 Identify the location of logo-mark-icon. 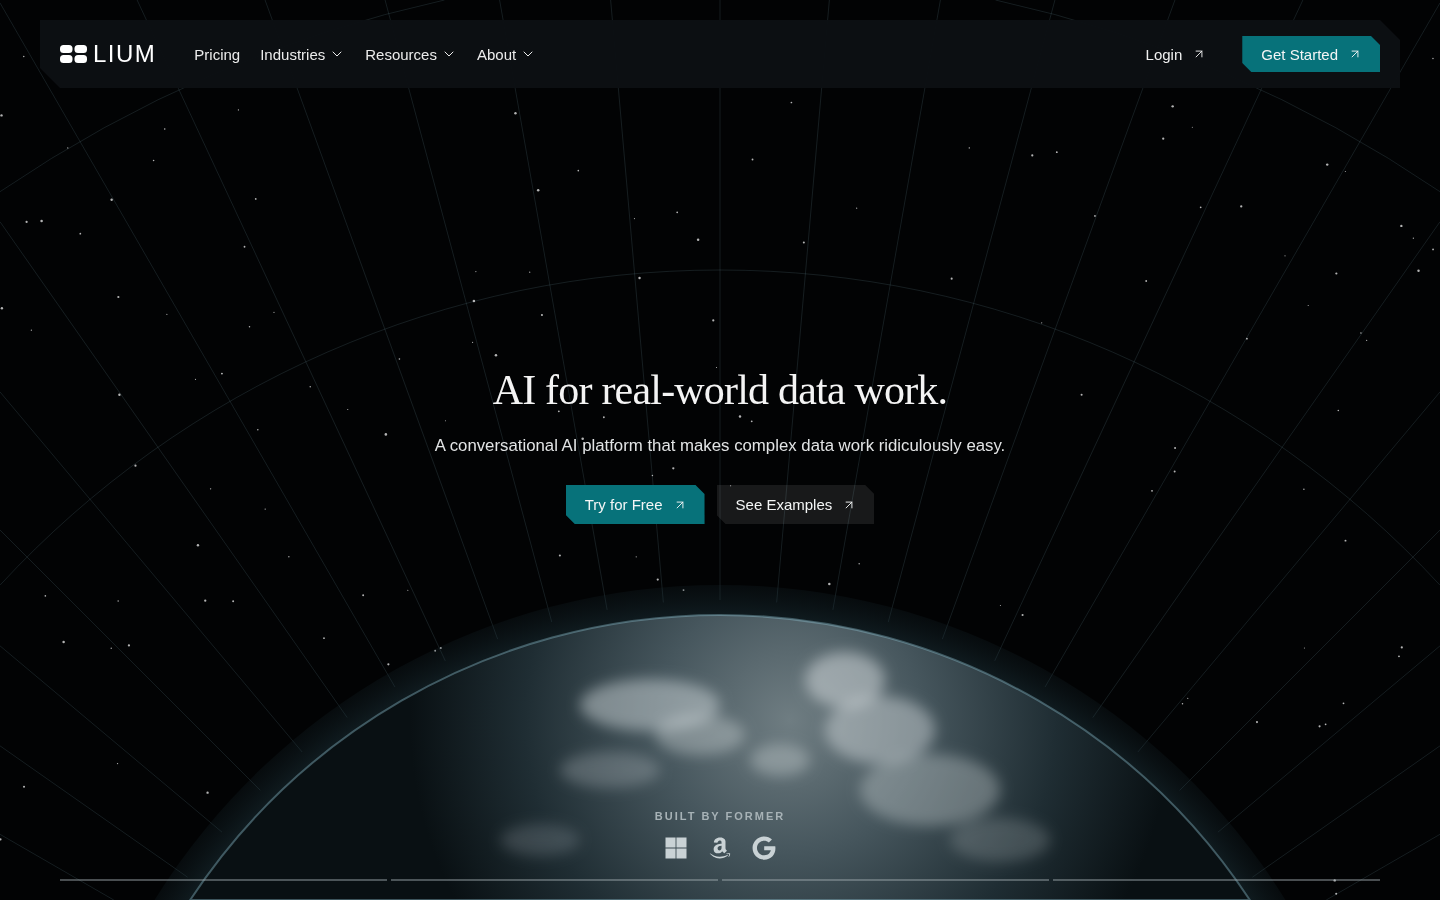
(73, 54).